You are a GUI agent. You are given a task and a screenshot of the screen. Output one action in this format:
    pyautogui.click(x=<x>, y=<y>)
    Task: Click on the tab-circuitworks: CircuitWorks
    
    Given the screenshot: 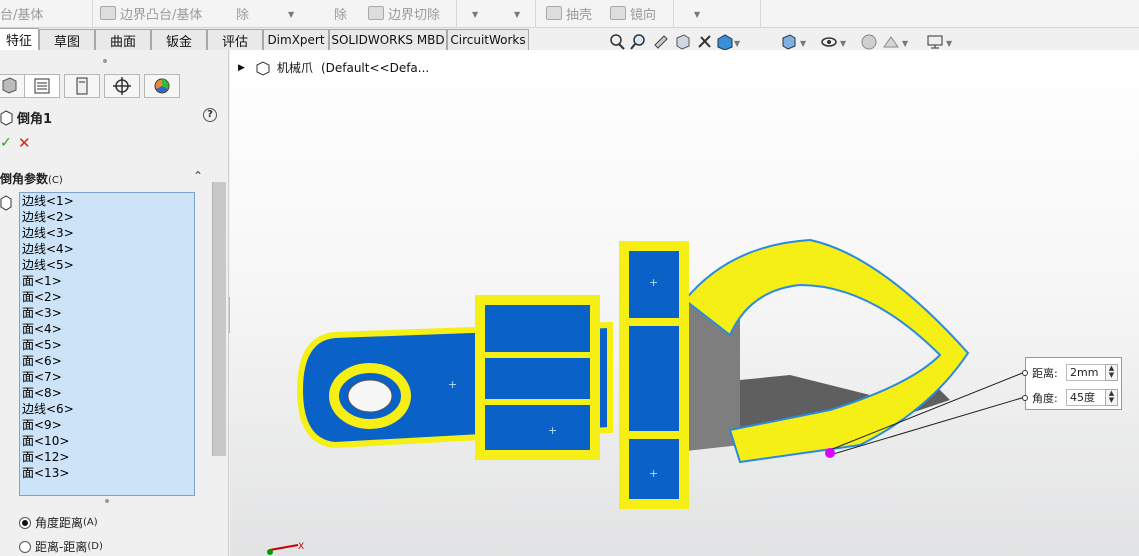 What is the action you would take?
    pyautogui.click(x=488, y=39)
    